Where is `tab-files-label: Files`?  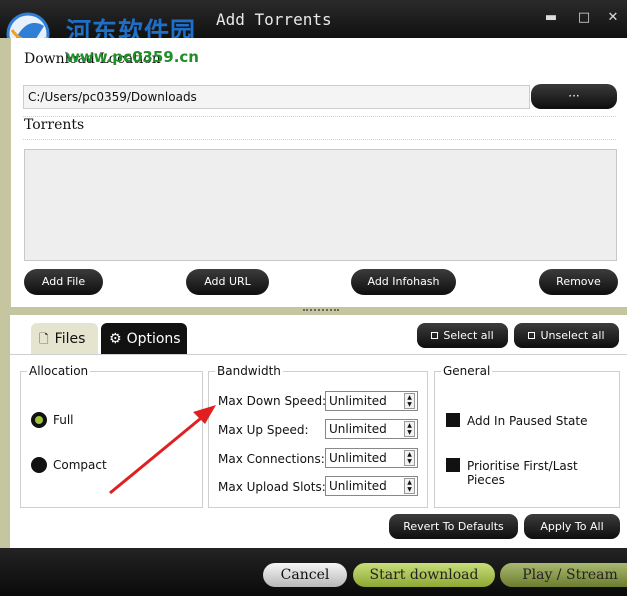 tab-files-label: Files is located at coordinates (70, 339).